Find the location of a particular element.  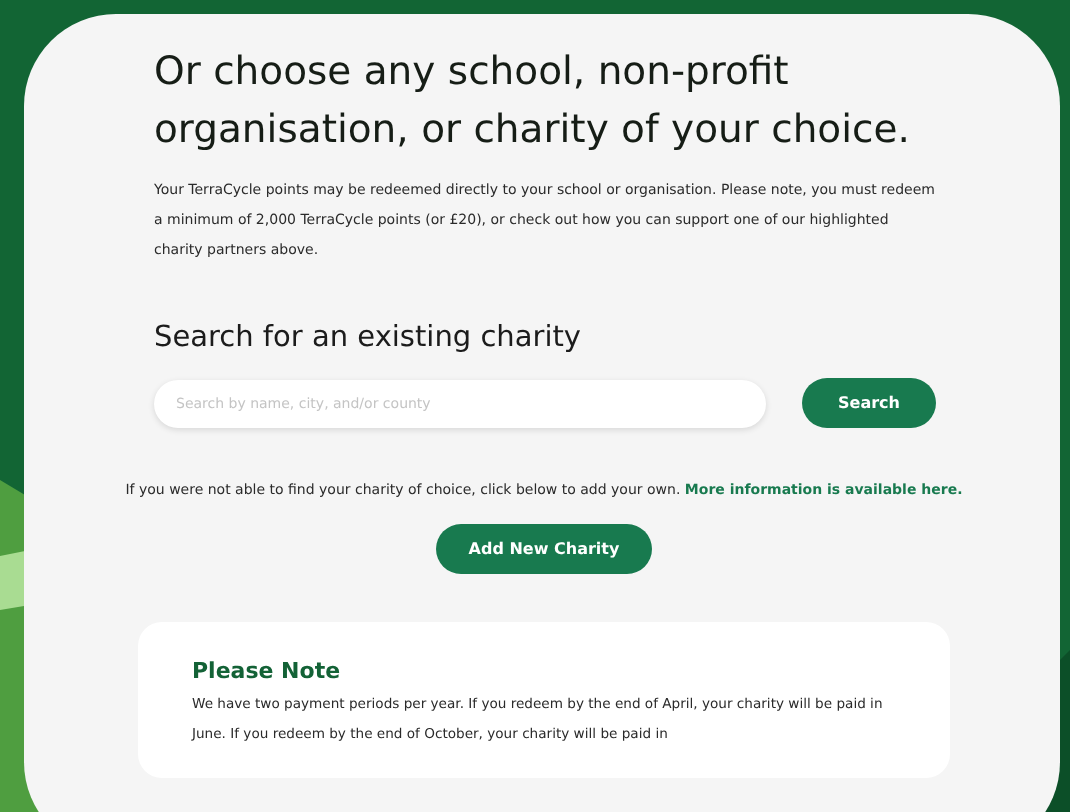

note-title: Please Note is located at coordinates (267, 671).